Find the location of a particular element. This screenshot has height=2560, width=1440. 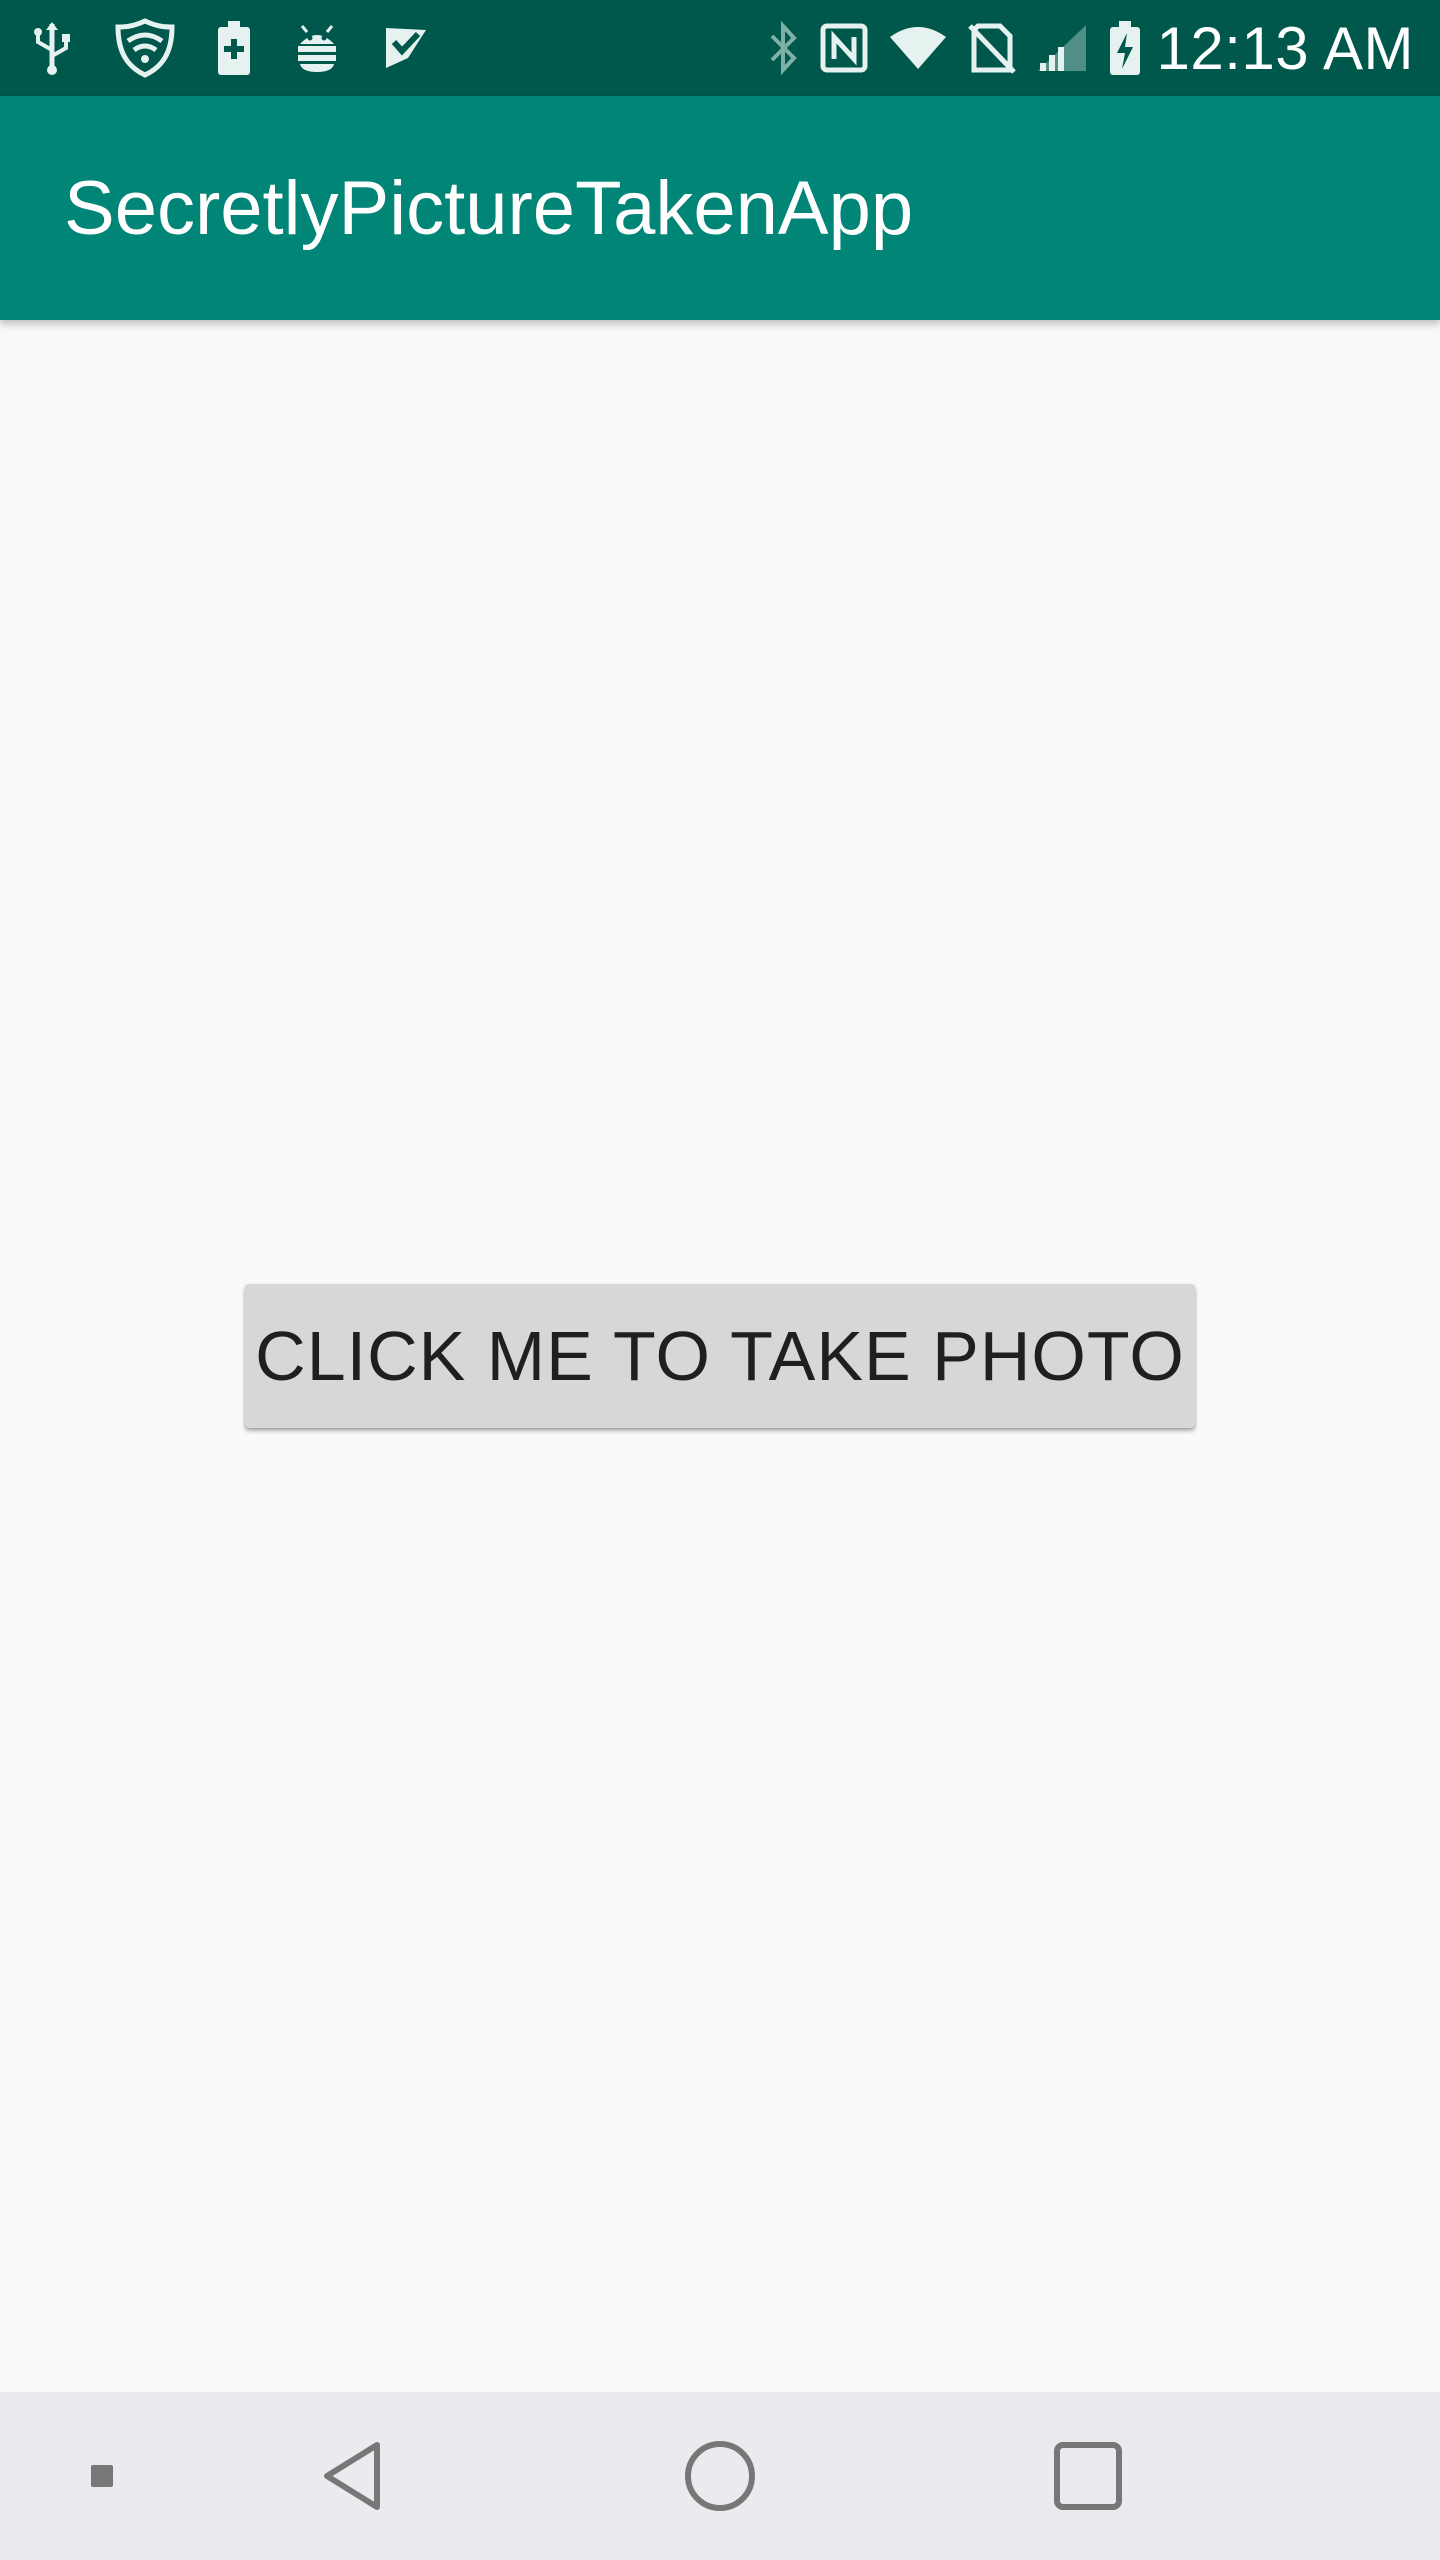

vpn-shield-icon is located at coordinates (145, 48).